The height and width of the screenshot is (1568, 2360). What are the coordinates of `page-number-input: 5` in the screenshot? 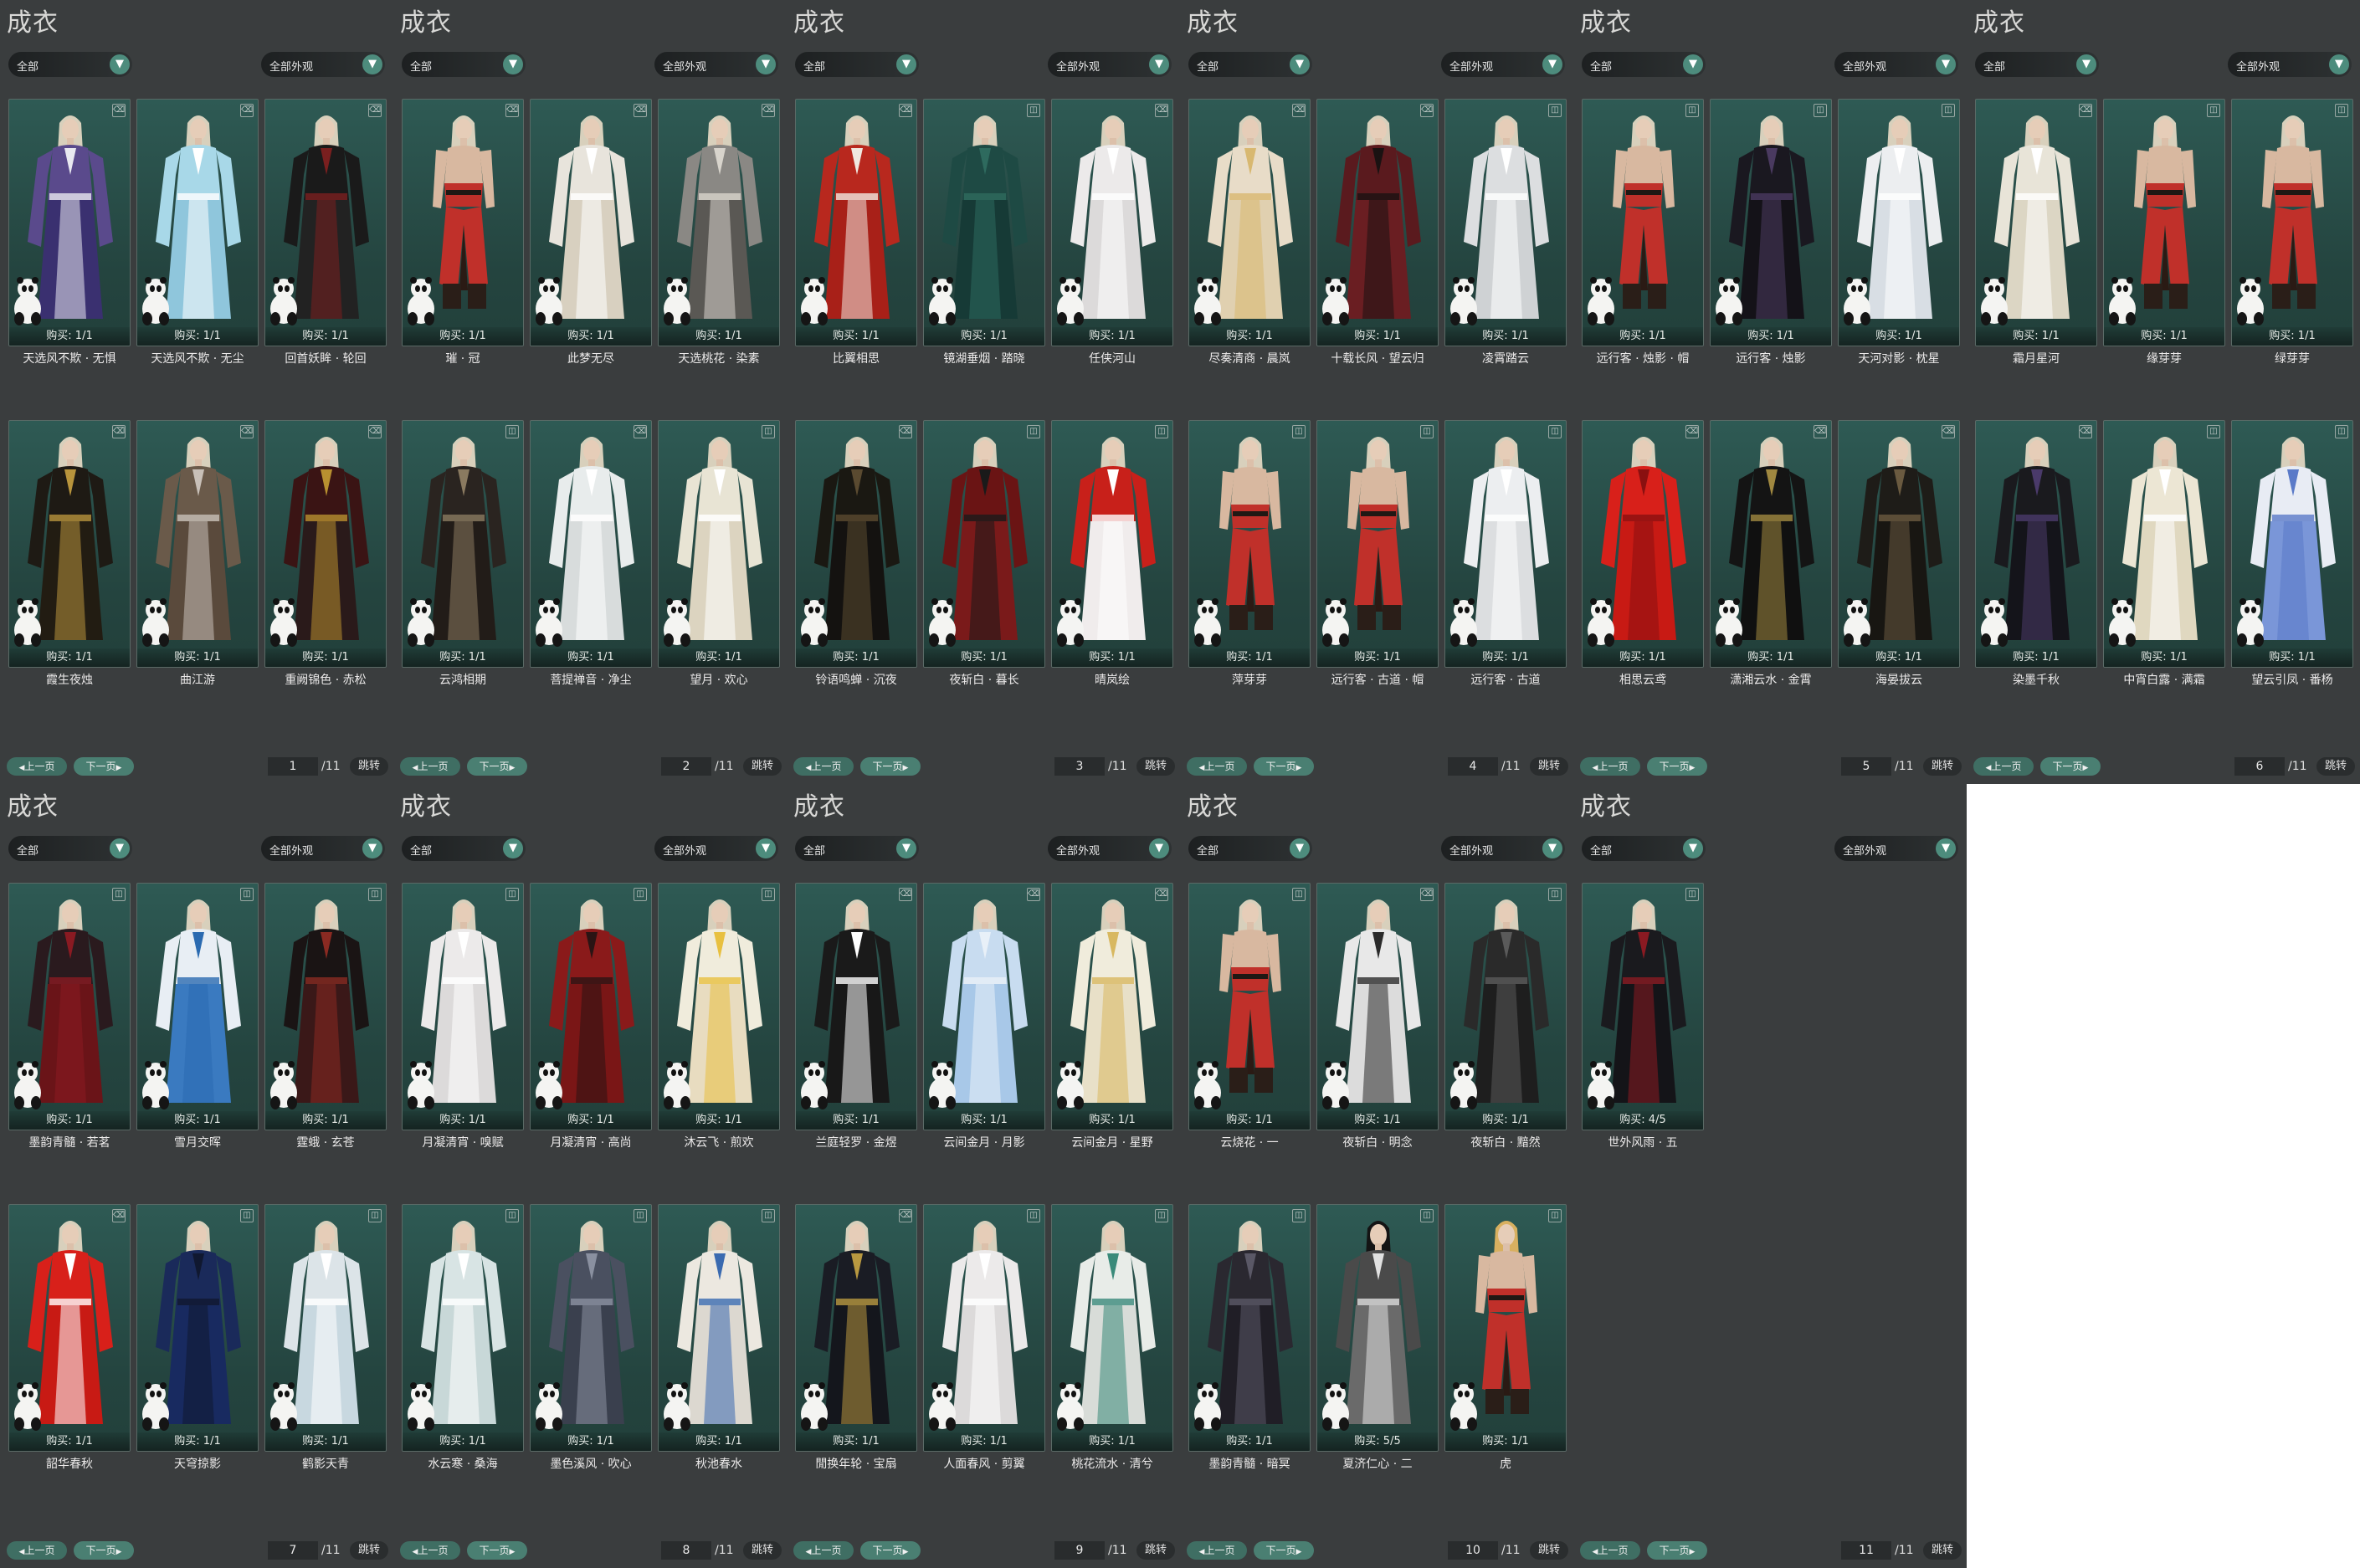 It's located at (1866, 766).